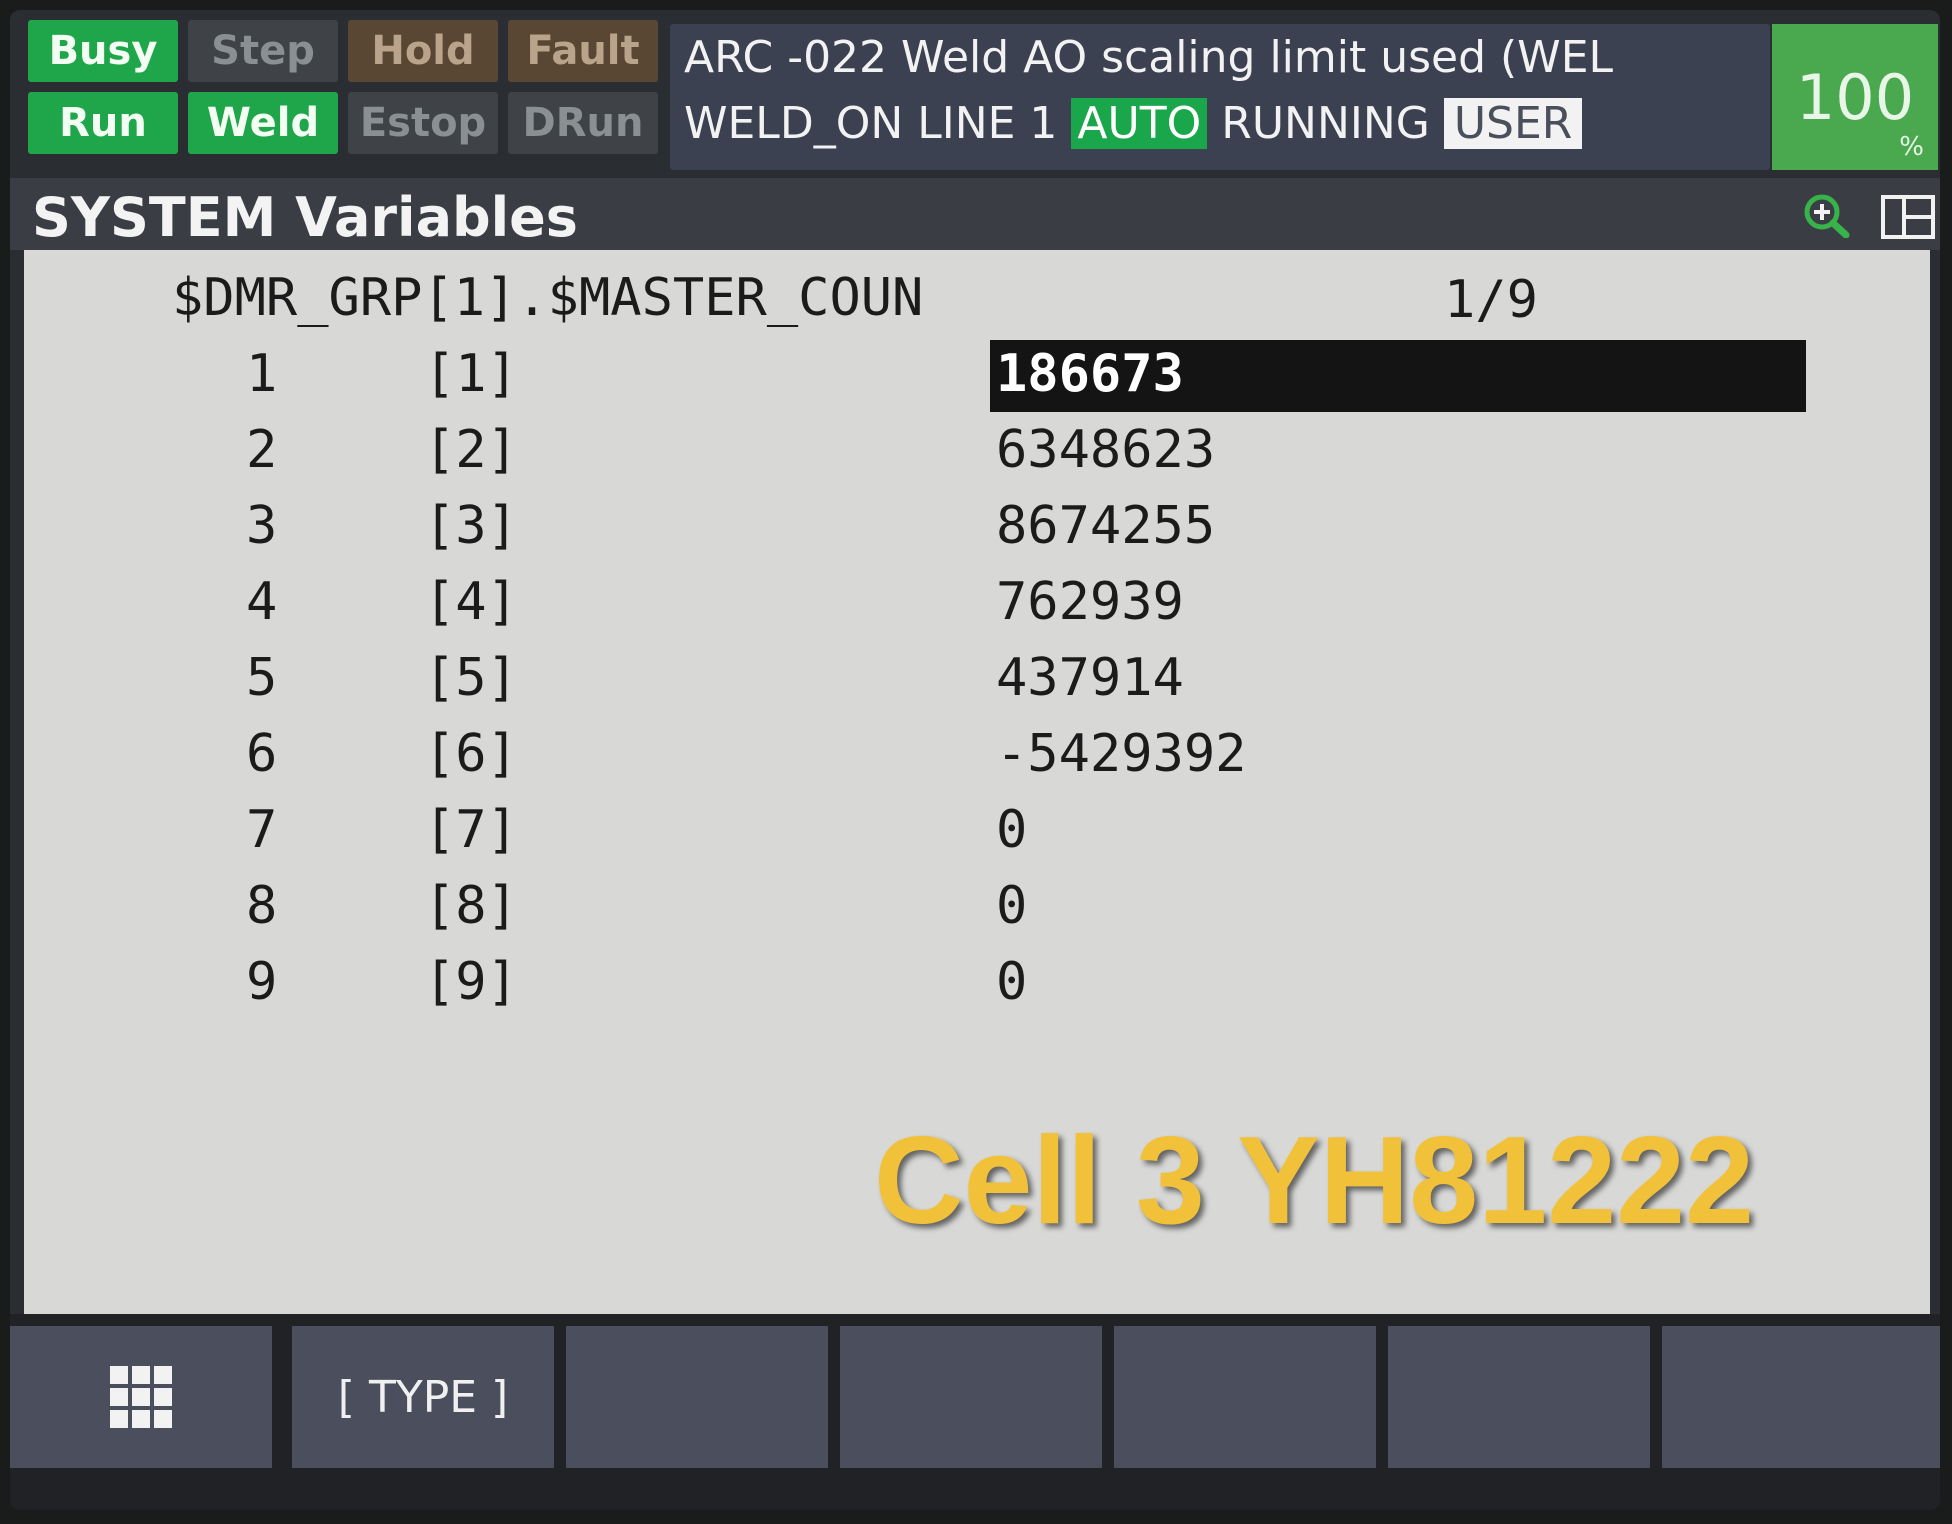 This screenshot has width=1952, height=1524. I want to click on softkey-f3, so click(971, 1397).